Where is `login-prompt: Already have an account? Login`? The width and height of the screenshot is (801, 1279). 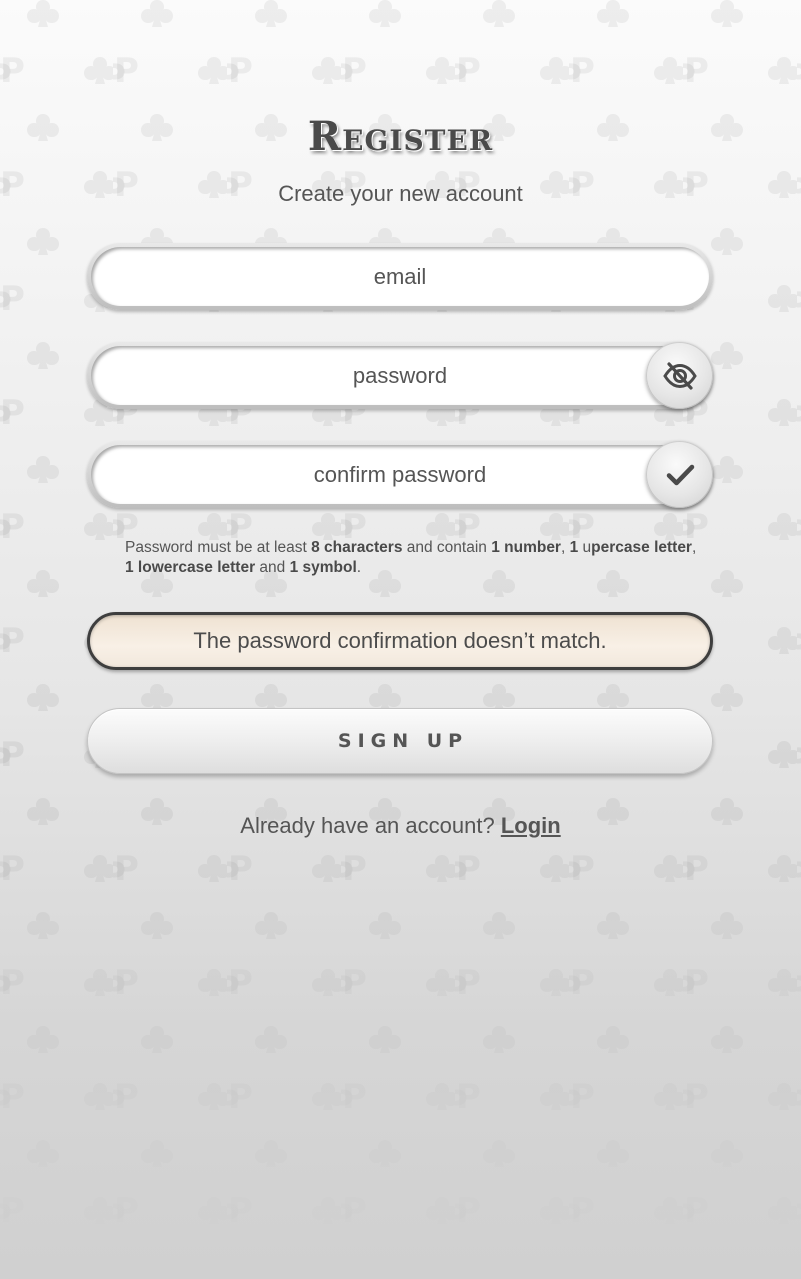 login-prompt: Already have an account? Login is located at coordinates (400, 826).